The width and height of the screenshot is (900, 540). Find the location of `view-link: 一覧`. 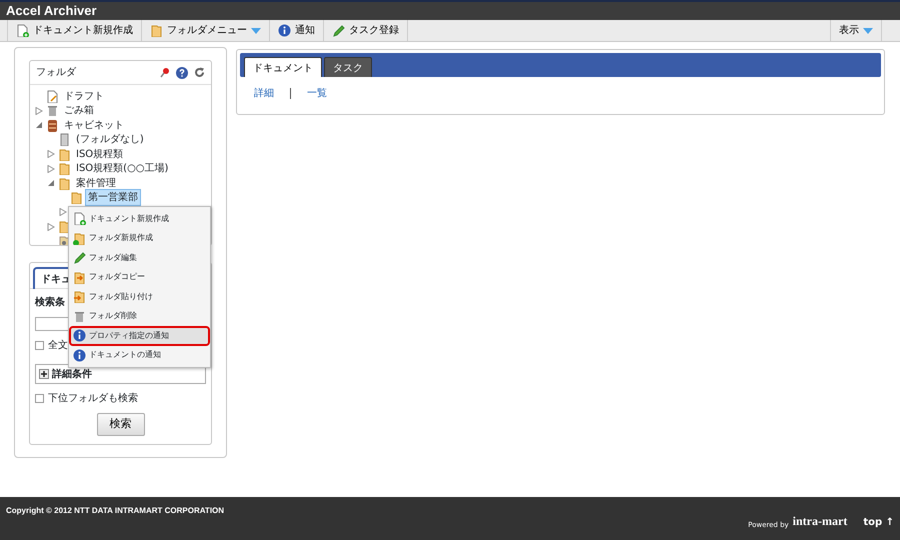

view-link: 一覧 is located at coordinates (317, 93).